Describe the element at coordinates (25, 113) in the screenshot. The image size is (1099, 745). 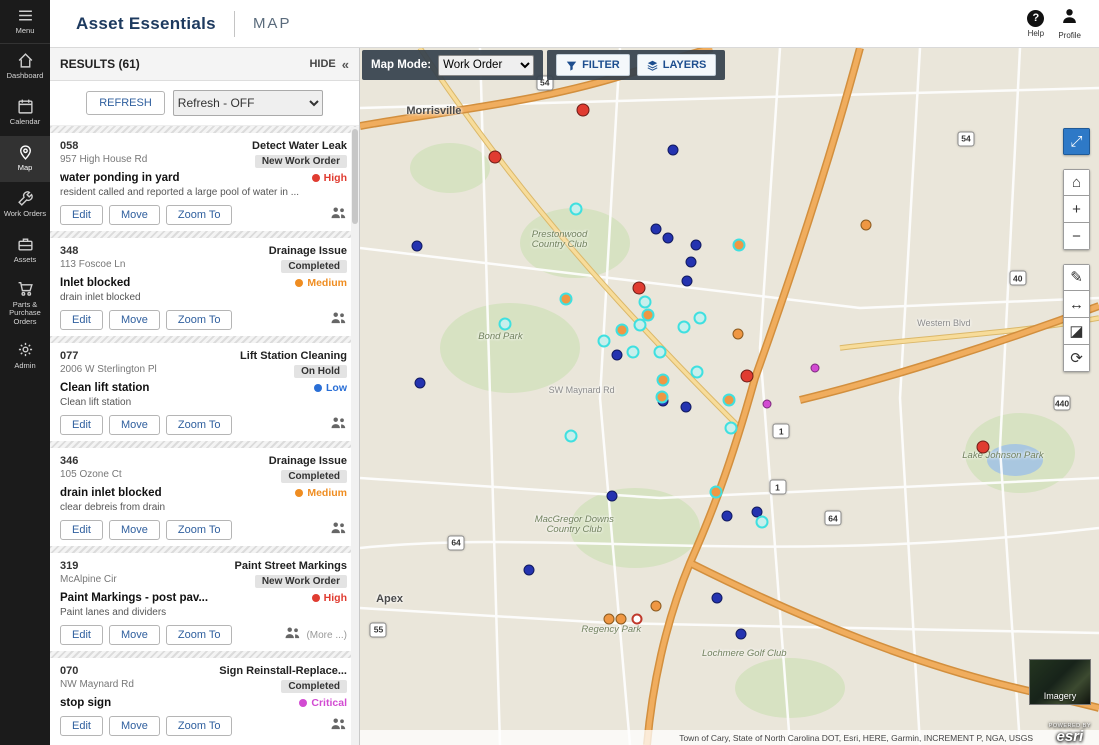
I see `sidebar-item-calendar: Calendar` at that location.